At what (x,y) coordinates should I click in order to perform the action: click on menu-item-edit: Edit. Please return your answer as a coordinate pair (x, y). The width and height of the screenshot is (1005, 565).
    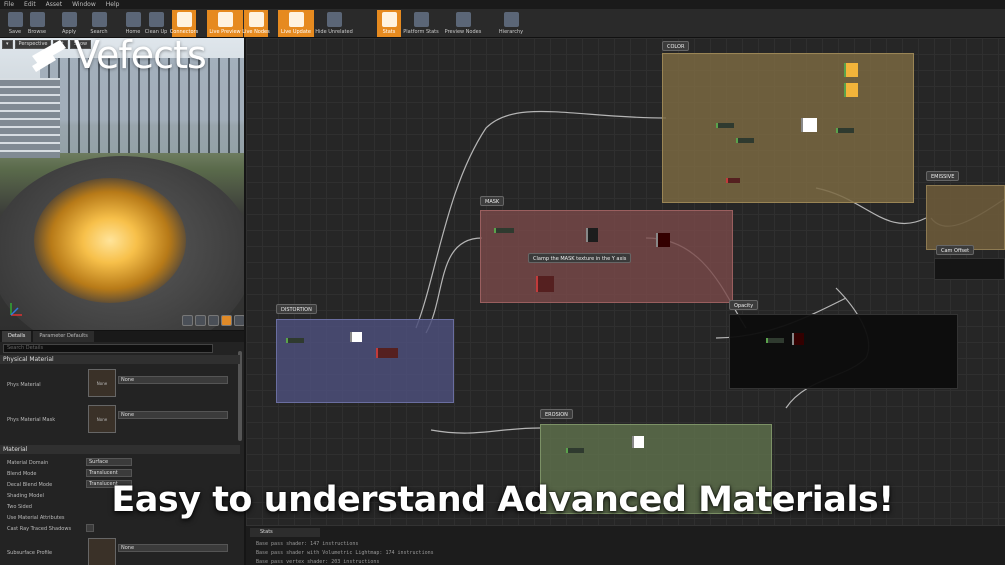
    Looking at the image, I should click on (30, 4).